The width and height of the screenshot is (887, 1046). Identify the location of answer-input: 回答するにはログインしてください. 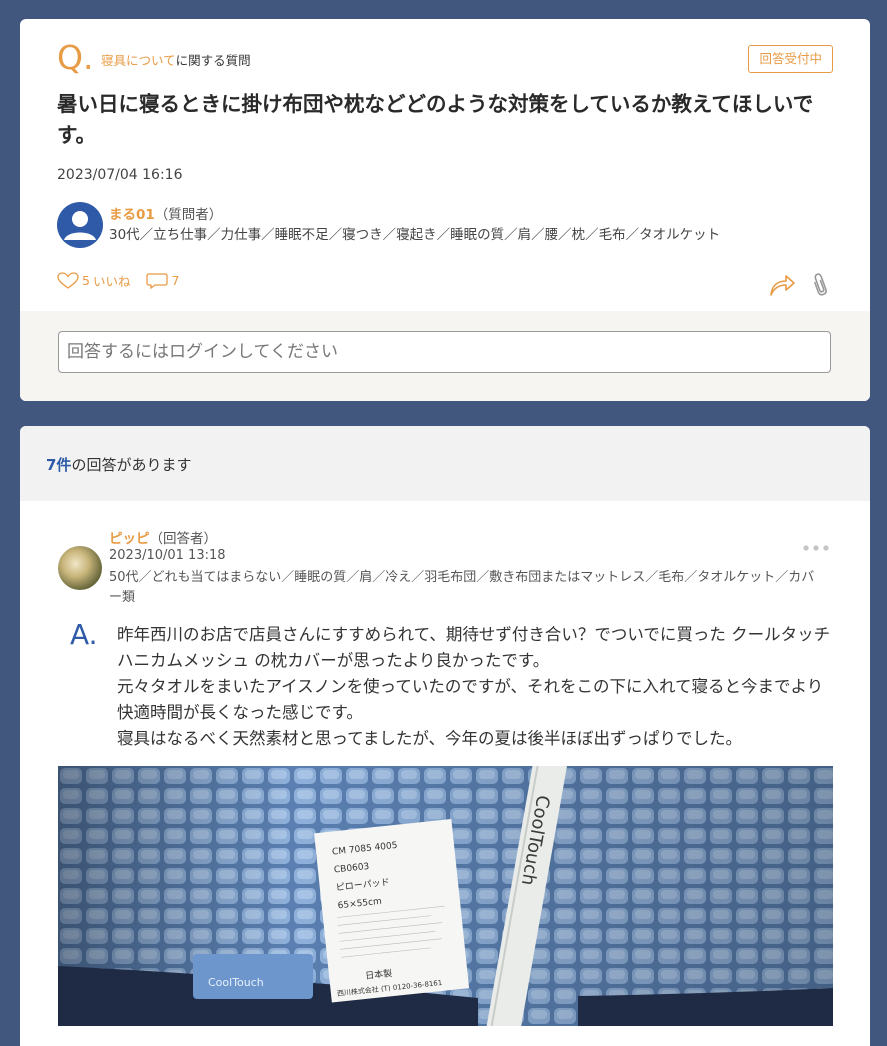
(444, 352).